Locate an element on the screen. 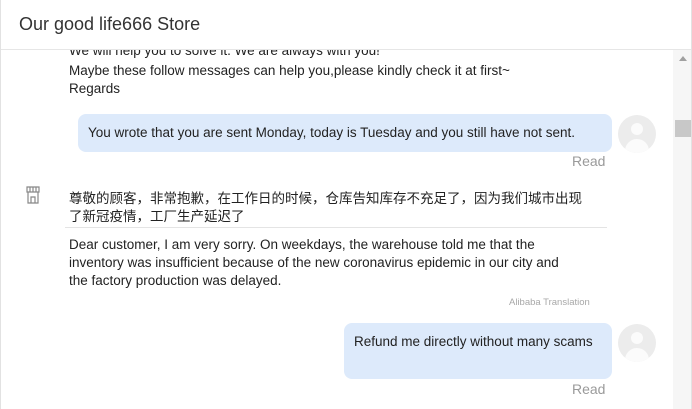 This screenshot has height=409, width=692. user-message-text: Refund me directly without many scams is located at coordinates (473, 341).